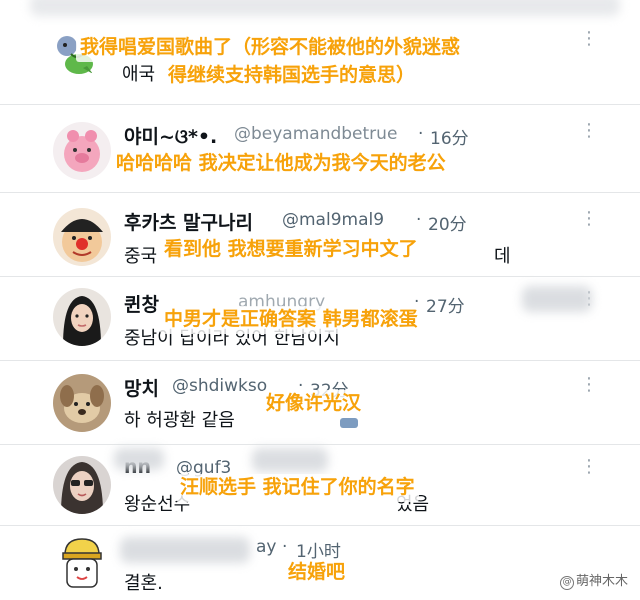  Describe the element at coordinates (270, 48) in the screenshot. I see `translation-caption: 我得唱爱国歌曲了（形容不能被他的外貌迷惑` at that location.